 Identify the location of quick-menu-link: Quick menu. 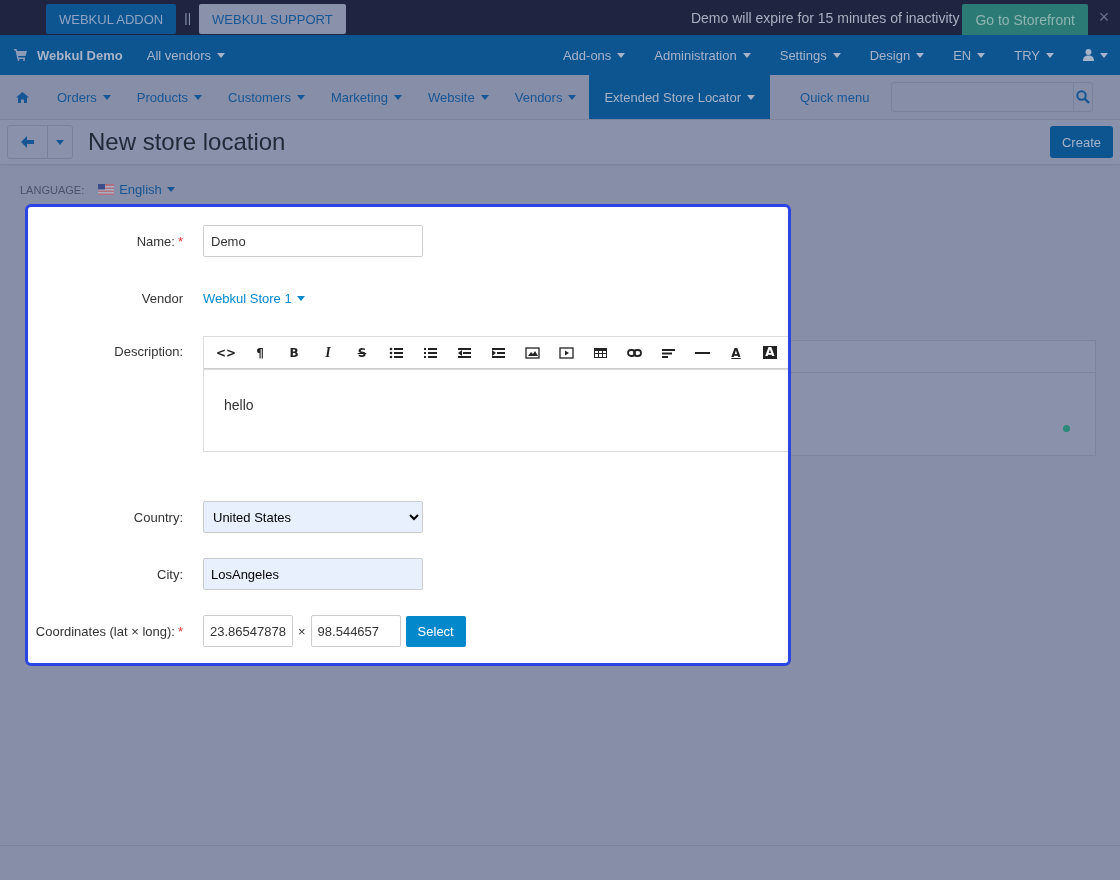
(831, 97).